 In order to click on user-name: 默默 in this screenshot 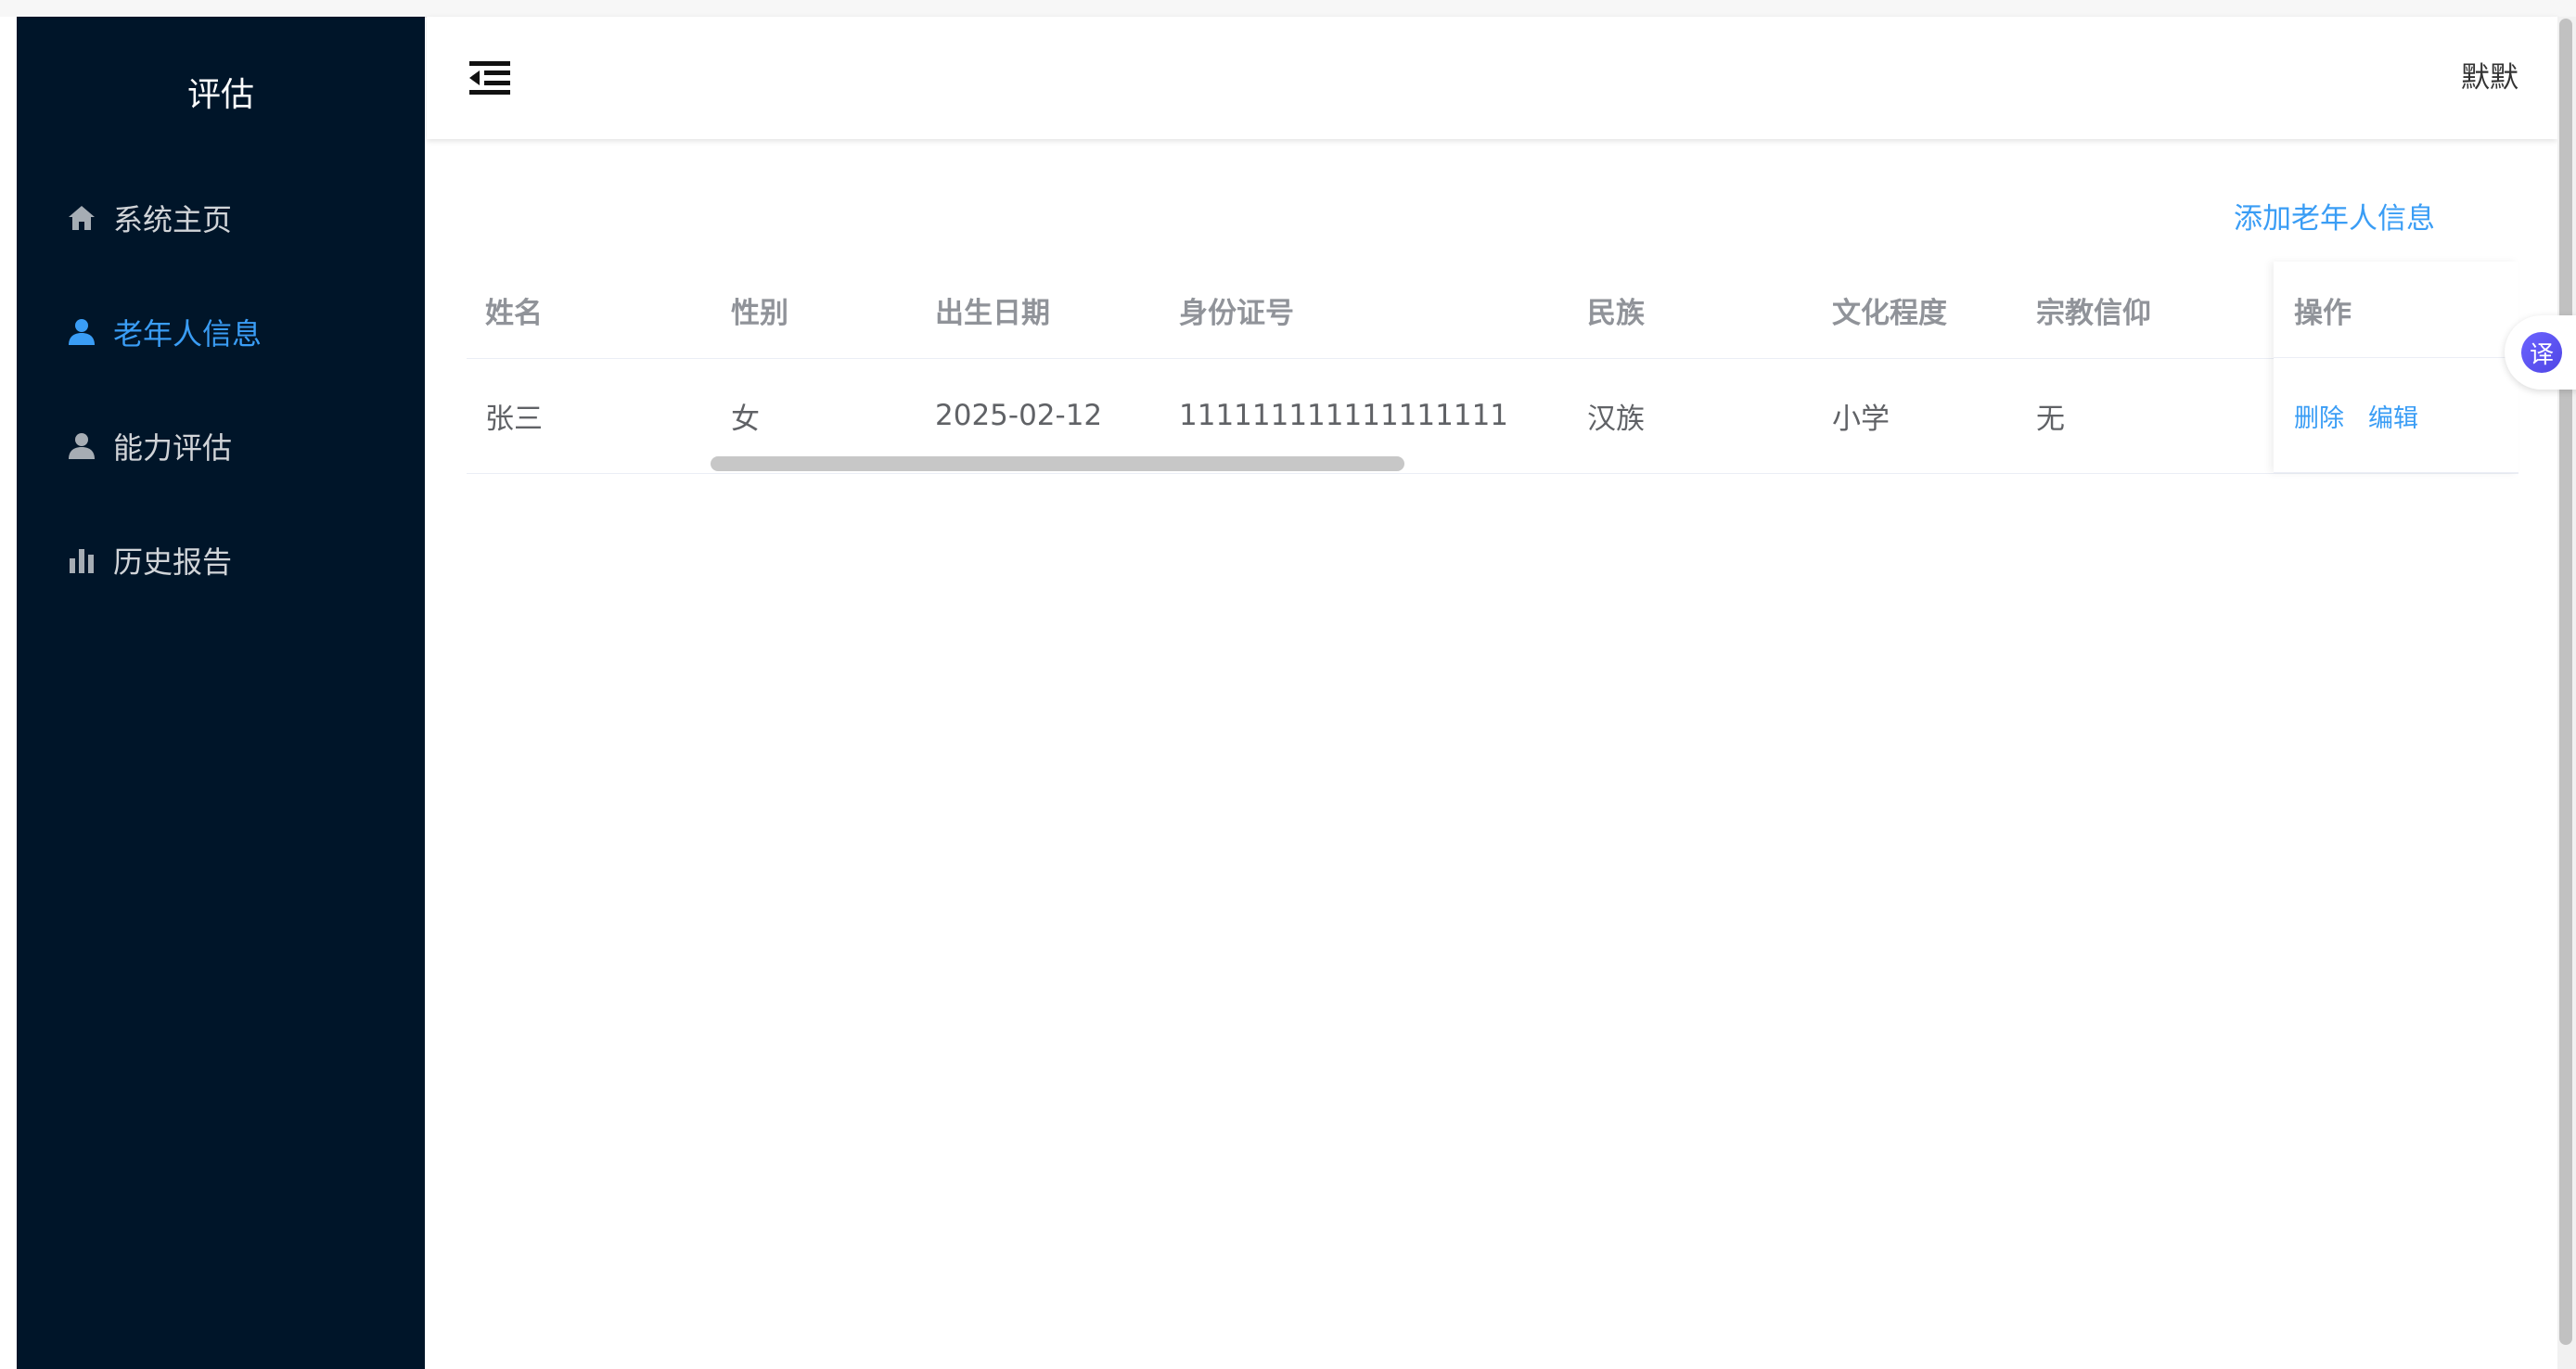, I will do `click(2489, 78)`.